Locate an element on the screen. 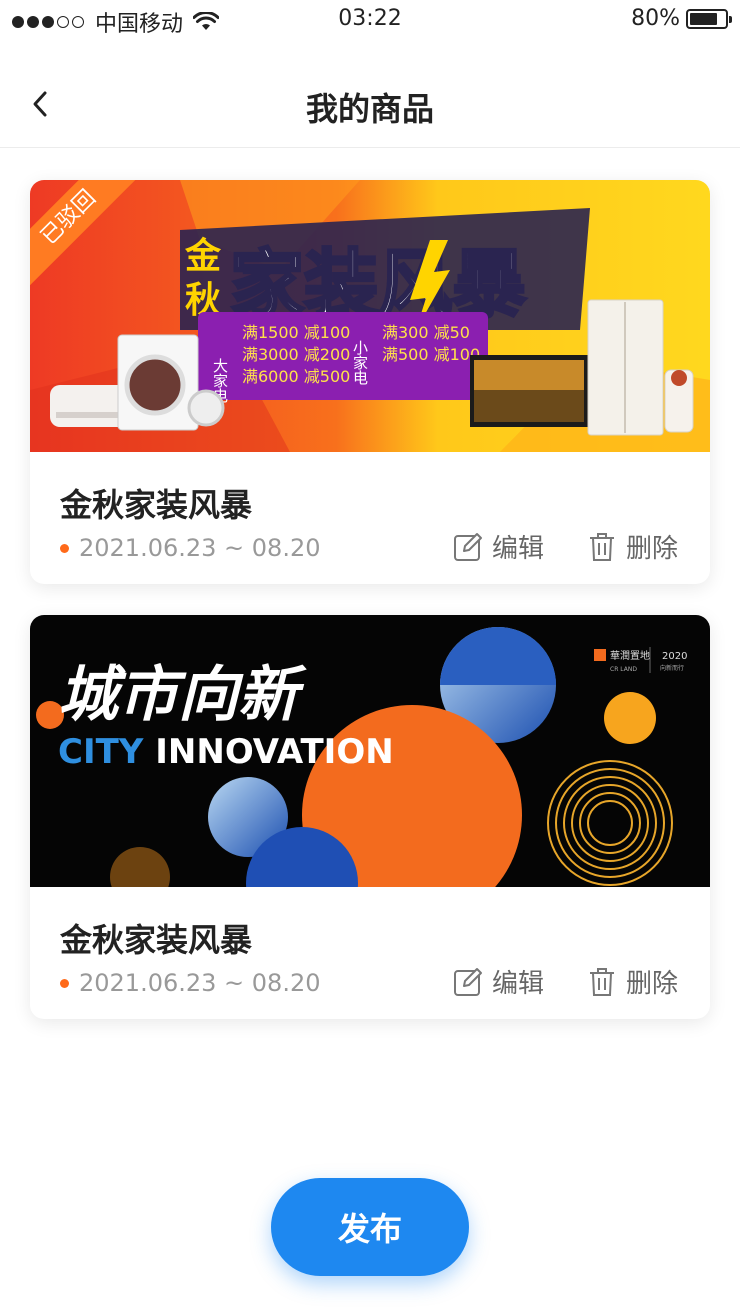 This screenshot has height=1316, width=740. promo-right-line: 满300 减50 is located at coordinates (426, 332).